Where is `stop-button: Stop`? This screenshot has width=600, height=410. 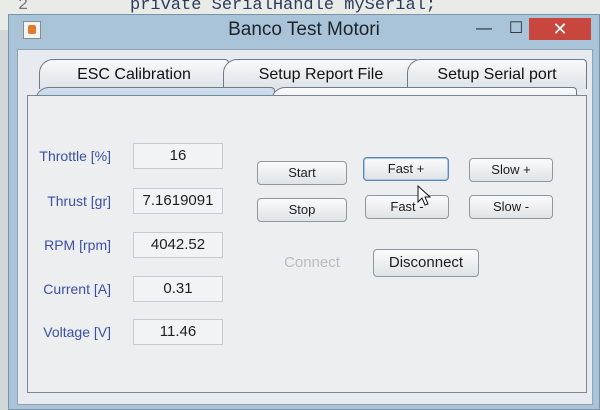
stop-button: Stop is located at coordinates (302, 210).